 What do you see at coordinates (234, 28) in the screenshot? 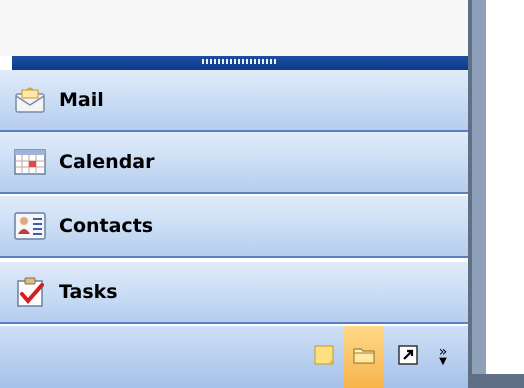
I see `navigation-pane-header-area` at bounding box center [234, 28].